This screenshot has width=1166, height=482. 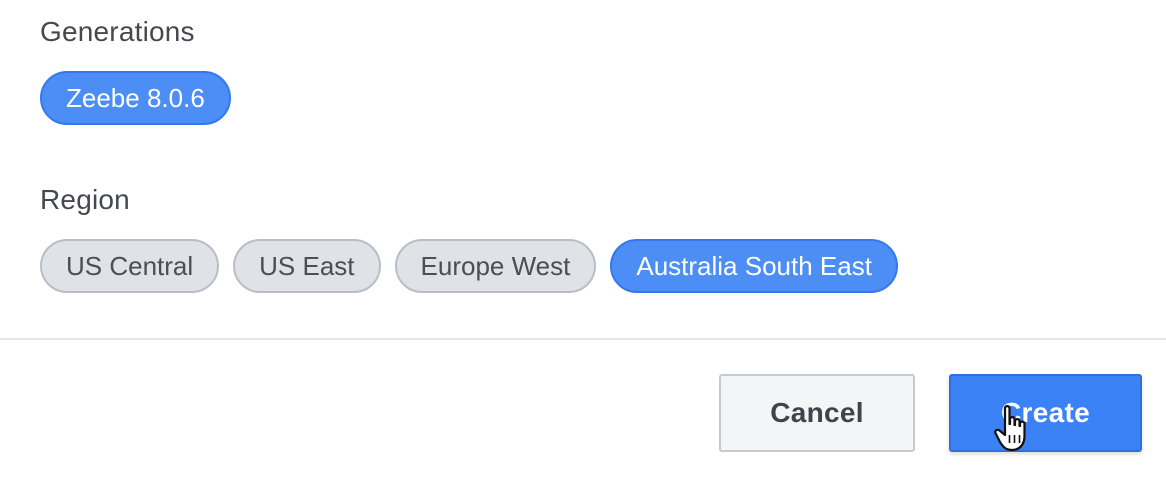 I want to click on create-button: Create, so click(x=1045, y=413).